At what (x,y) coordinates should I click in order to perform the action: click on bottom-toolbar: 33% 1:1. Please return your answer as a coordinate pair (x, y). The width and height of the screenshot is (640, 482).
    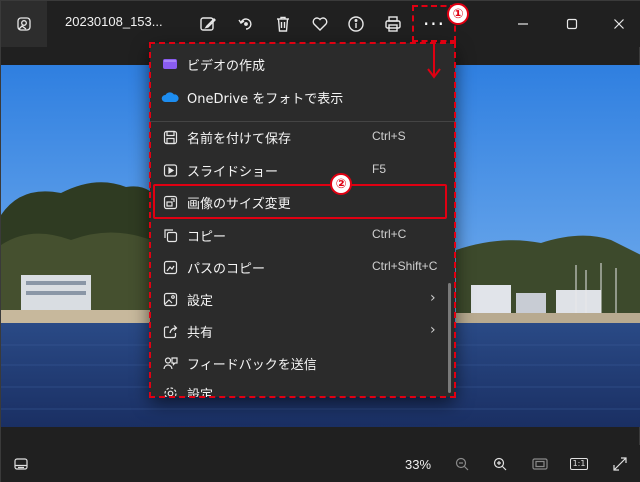
    Looking at the image, I should click on (320, 463).